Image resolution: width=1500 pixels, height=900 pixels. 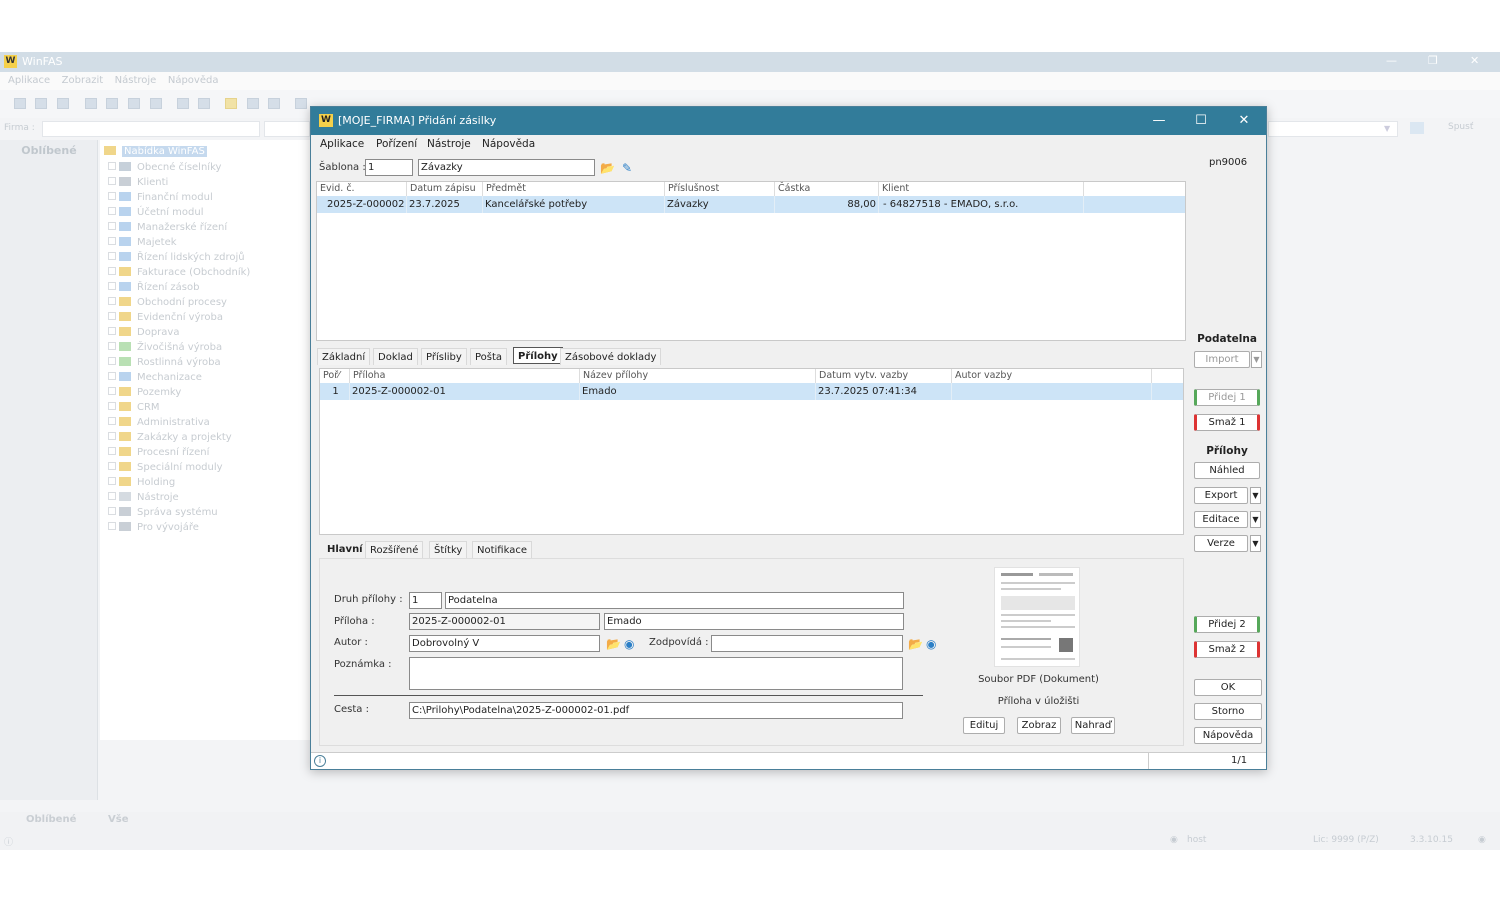 What do you see at coordinates (1227, 624) in the screenshot?
I see `pridej2-button: Přidej 2` at bounding box center [1227, 624].